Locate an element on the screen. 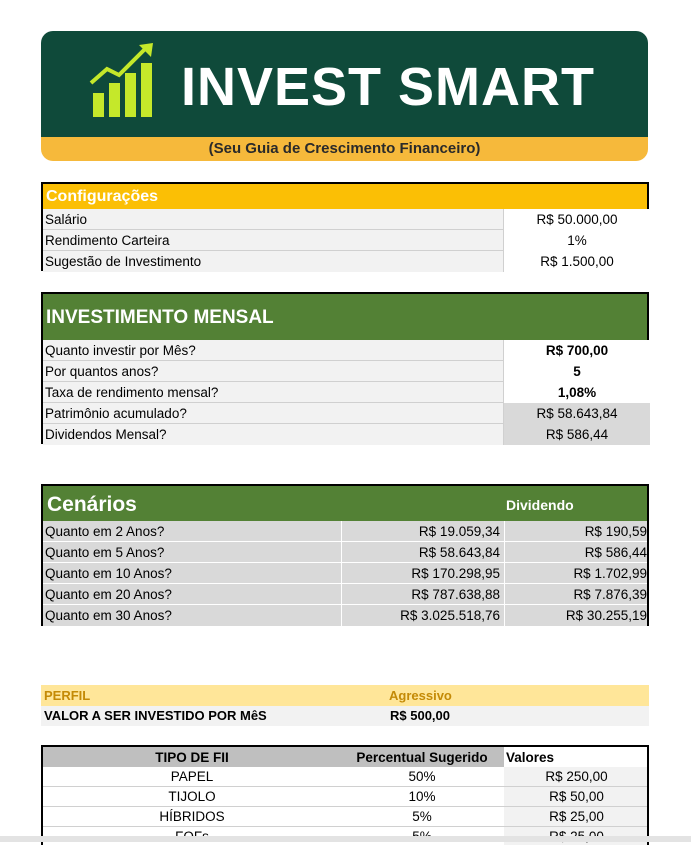 Image resolution: width=691 pixels, height=845 pixels. investimento-label: Quanto investir por Mês? is located at coordinates (120, 350).